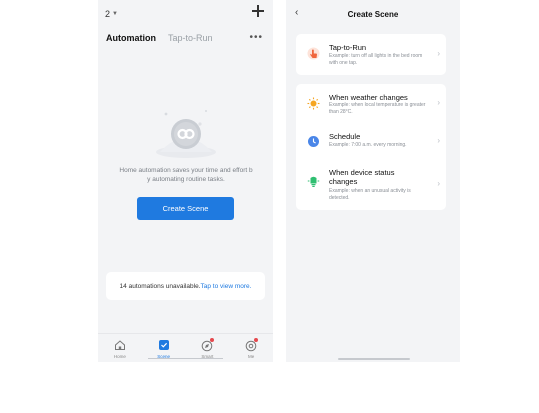 The width and height of the screenshot is (539, 413). What do you see at coordinates (119, 345) in the screenshot?
I see `house-icon` at bounding box center [119, 345].